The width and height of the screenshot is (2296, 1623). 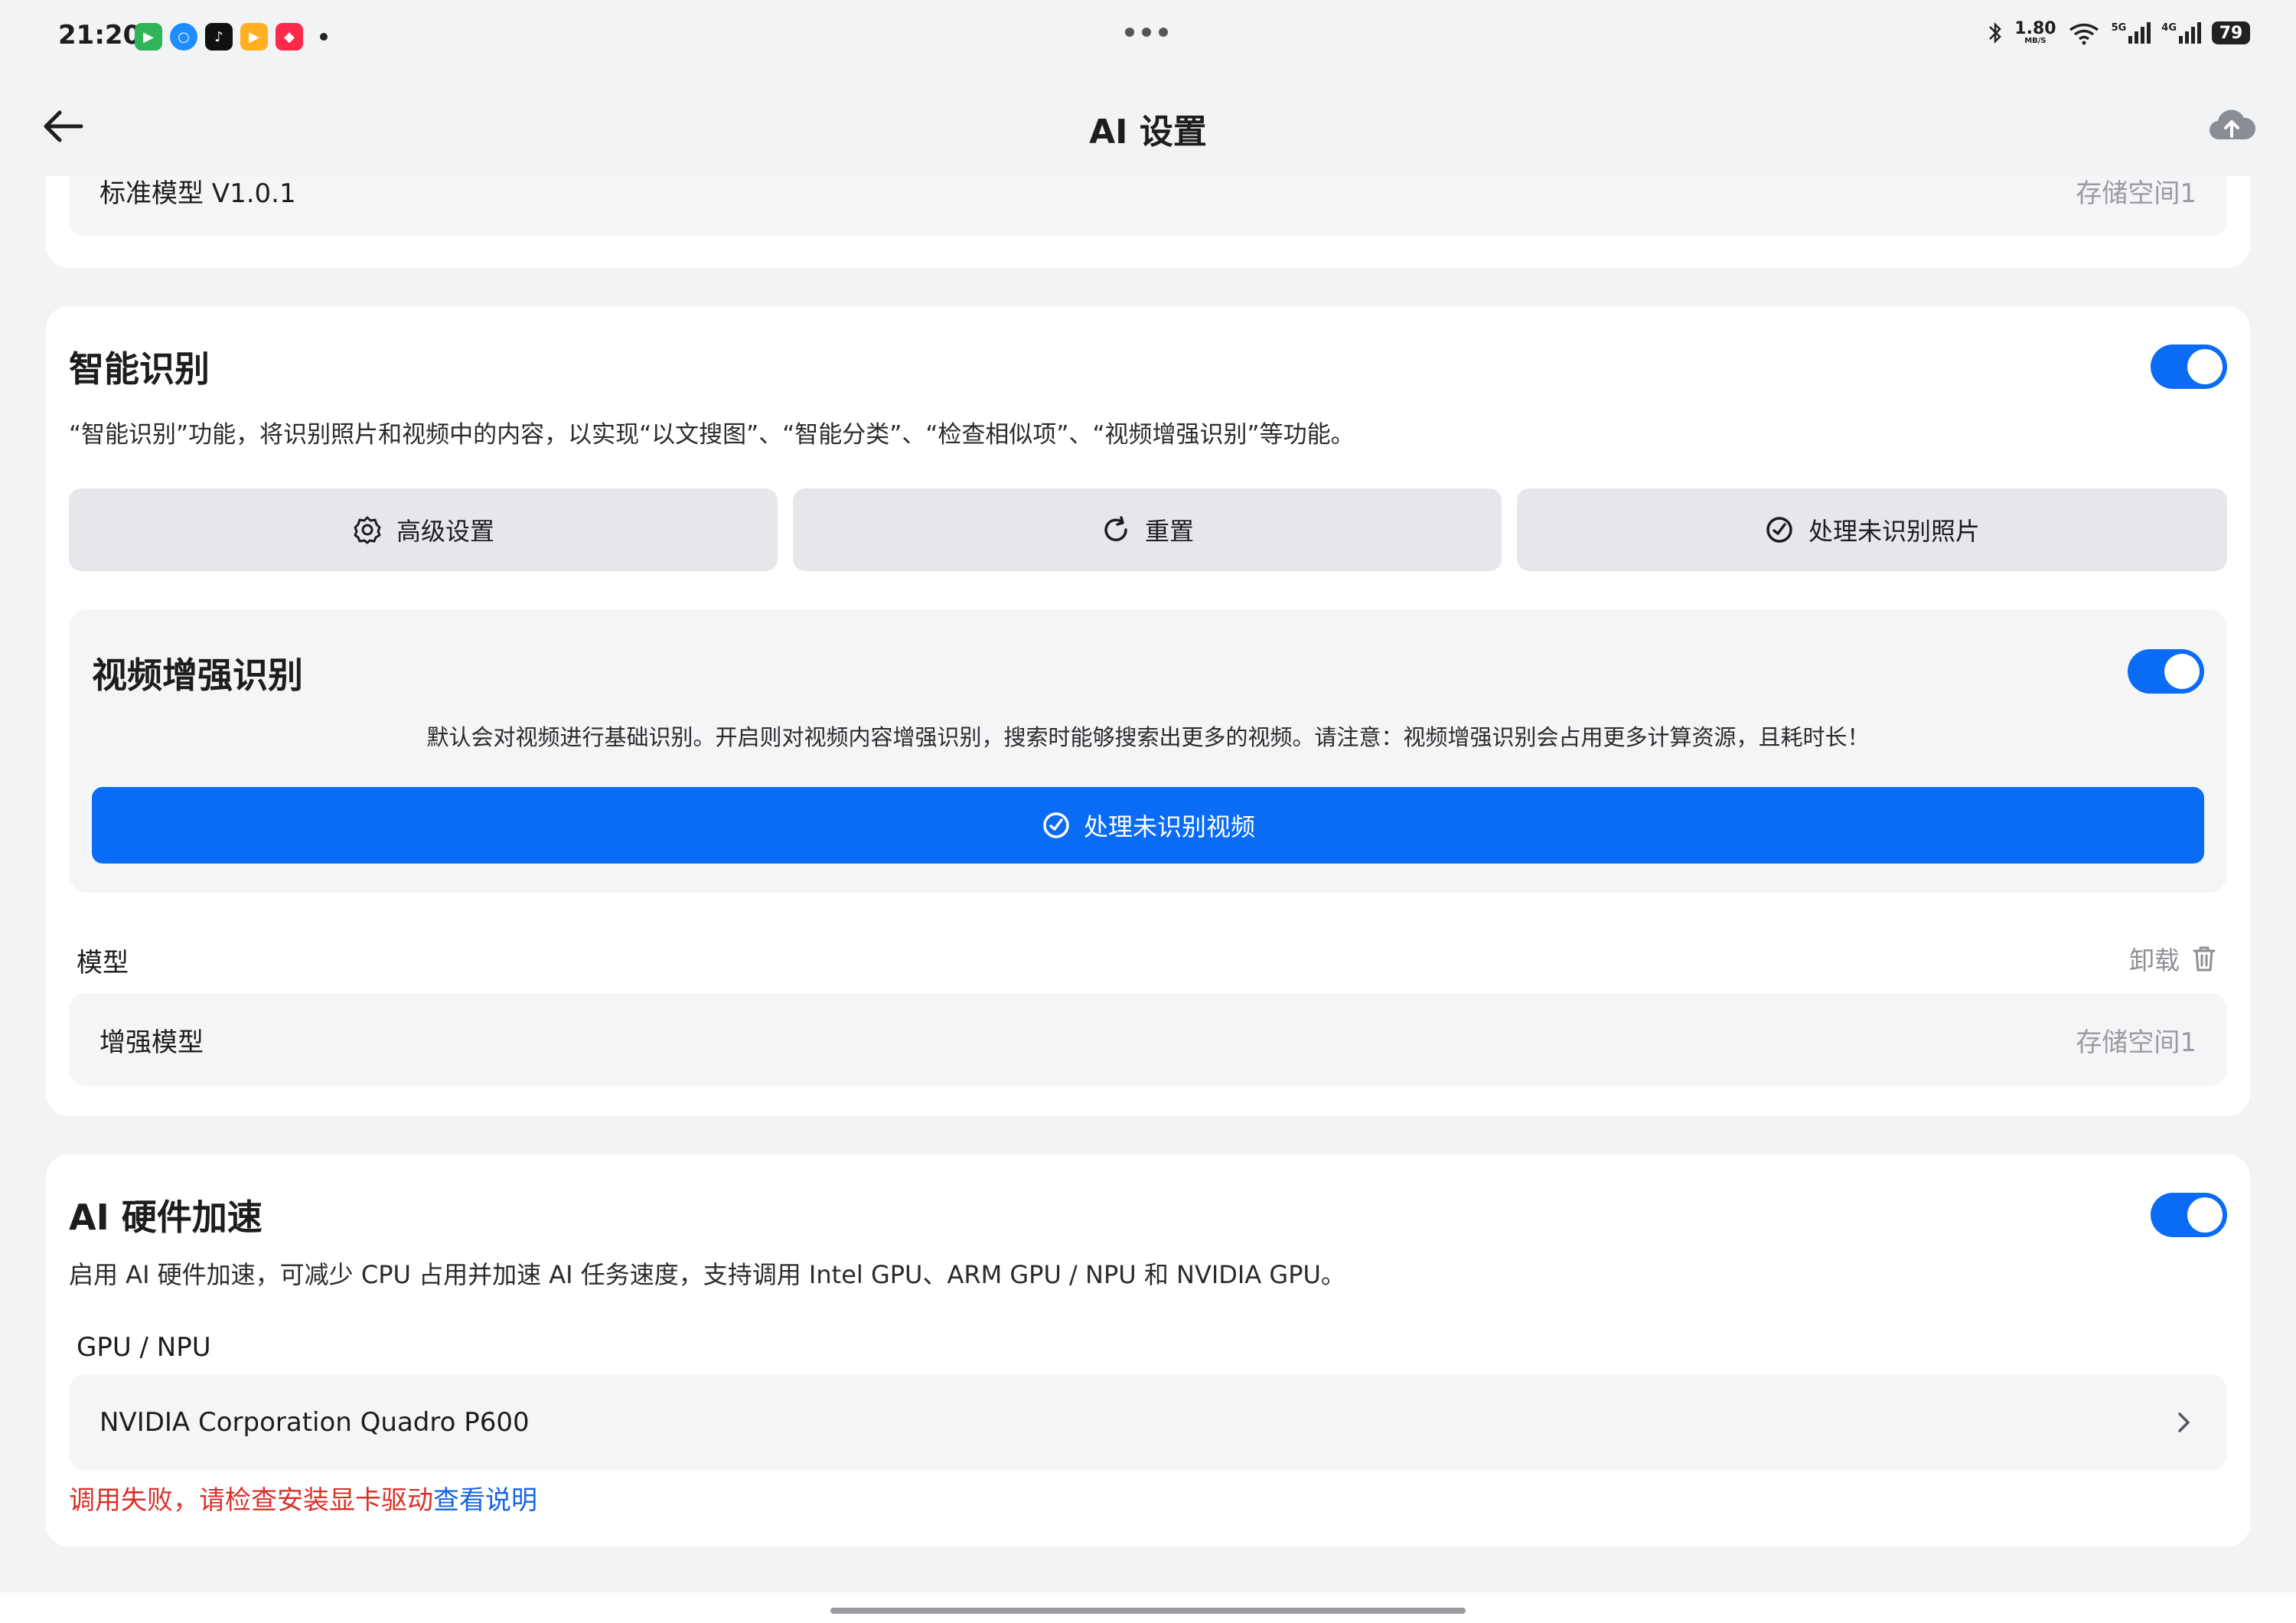 What do you see at coordinates (367, 530) in the screenshot?
I see `gear-icon` at bounding box center [367, 530].